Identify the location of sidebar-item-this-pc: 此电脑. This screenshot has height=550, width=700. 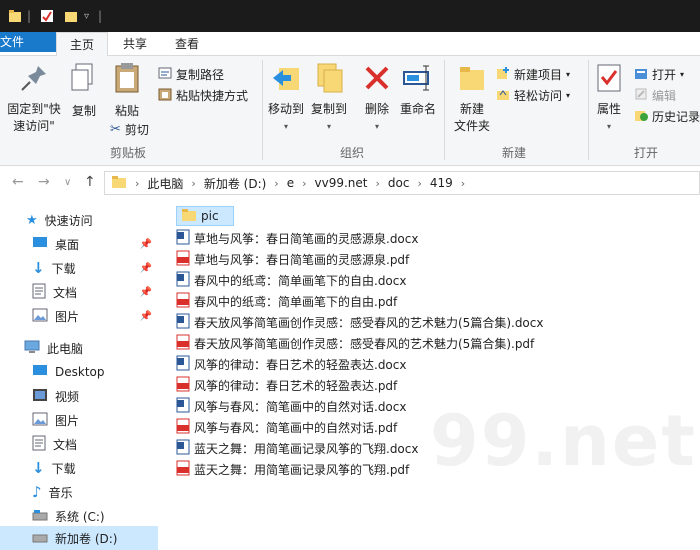
(79, 348).